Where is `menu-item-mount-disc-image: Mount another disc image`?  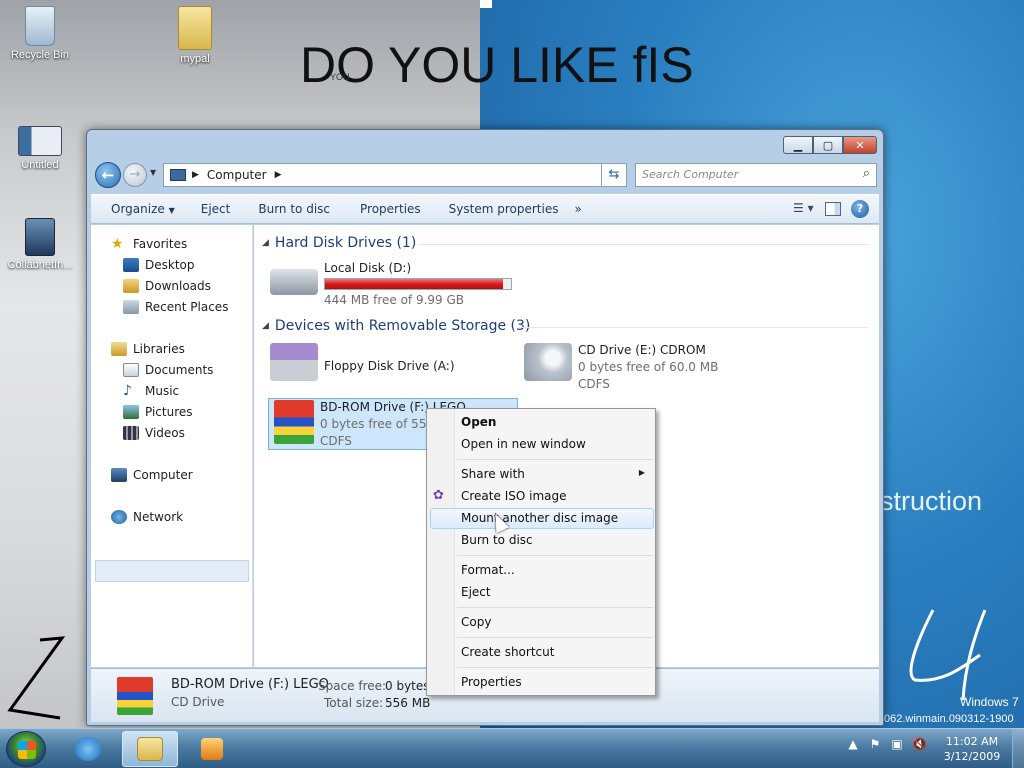
menu-item-mount-disc-image: Mount another disc image is located at coordinates (539, 518).